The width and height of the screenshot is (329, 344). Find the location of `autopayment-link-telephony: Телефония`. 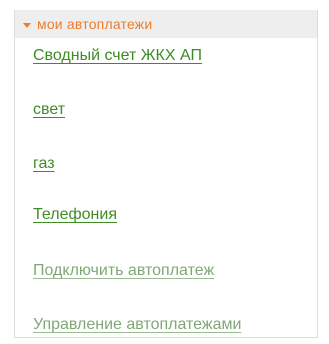

autopayment-link-telephony: Телефония is located at coordinates (75, 215).